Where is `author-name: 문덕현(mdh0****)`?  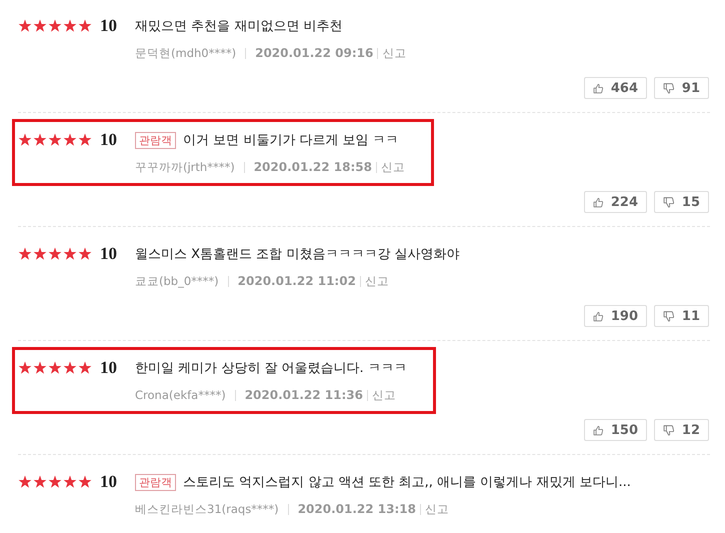
author-name: 문덕현(mdh0****) is located at coordinates (185, 53).